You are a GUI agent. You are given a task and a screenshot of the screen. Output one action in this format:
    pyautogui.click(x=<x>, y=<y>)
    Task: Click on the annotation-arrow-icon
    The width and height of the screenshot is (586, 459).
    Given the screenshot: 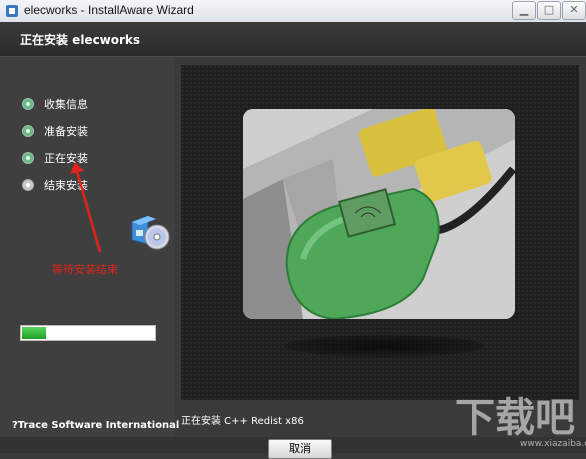 What is the action you would take?
    pyautogui.click(x=86, y=207)
    